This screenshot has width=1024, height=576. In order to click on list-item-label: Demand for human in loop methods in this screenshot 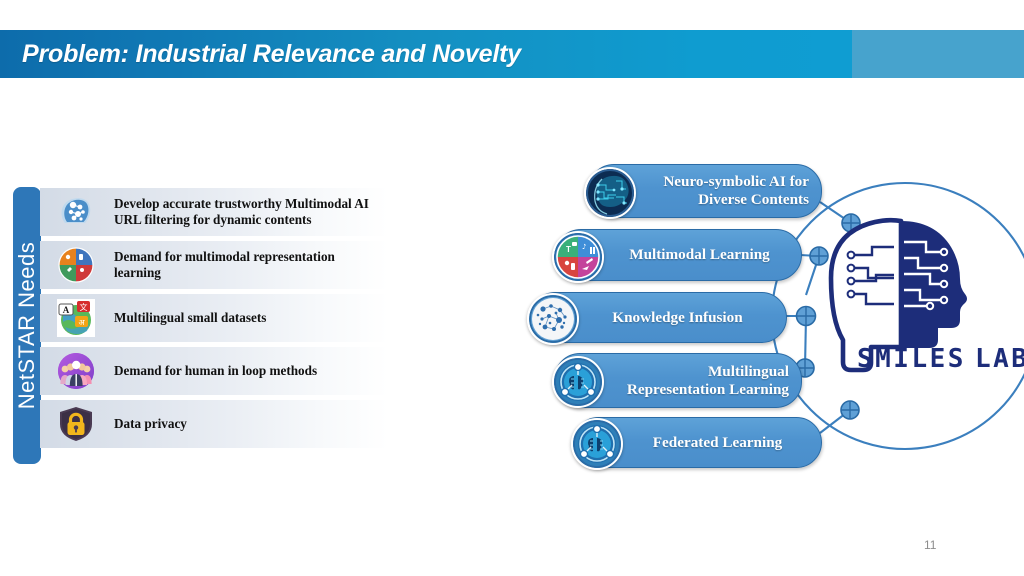, I will do `click(216, 370)`.